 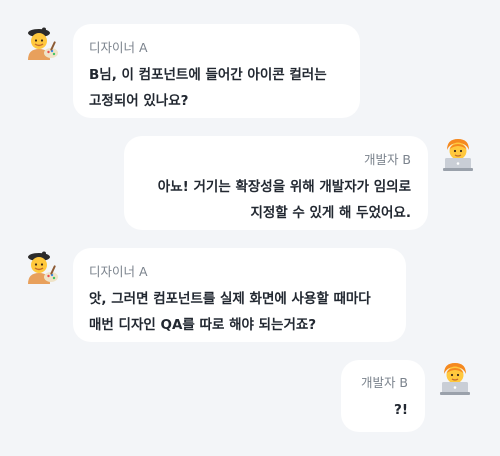 What do you see at coordinates (455, 379) in the screenshot?
I see `developer-laptop-icon` at bounding box center [455, 379].